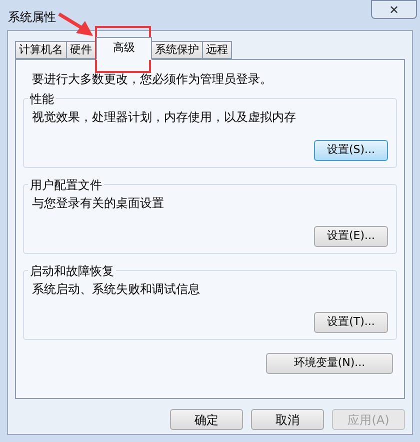 The image size is (420, 442). What do you see at coordinates (394, 9) in the screenshot?
I see `close-button: ✕` at bounding box center [394, 9].